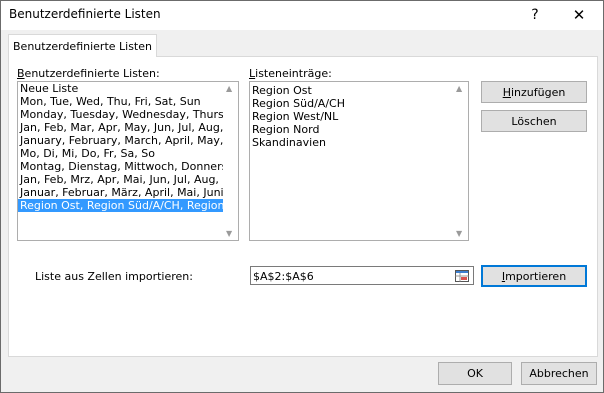  Describe the element at coordinates (120, 166) in the screenshot. I see `custom-list-item: Montag, Dienstag, Mittwoch, Donnerst` at that location.